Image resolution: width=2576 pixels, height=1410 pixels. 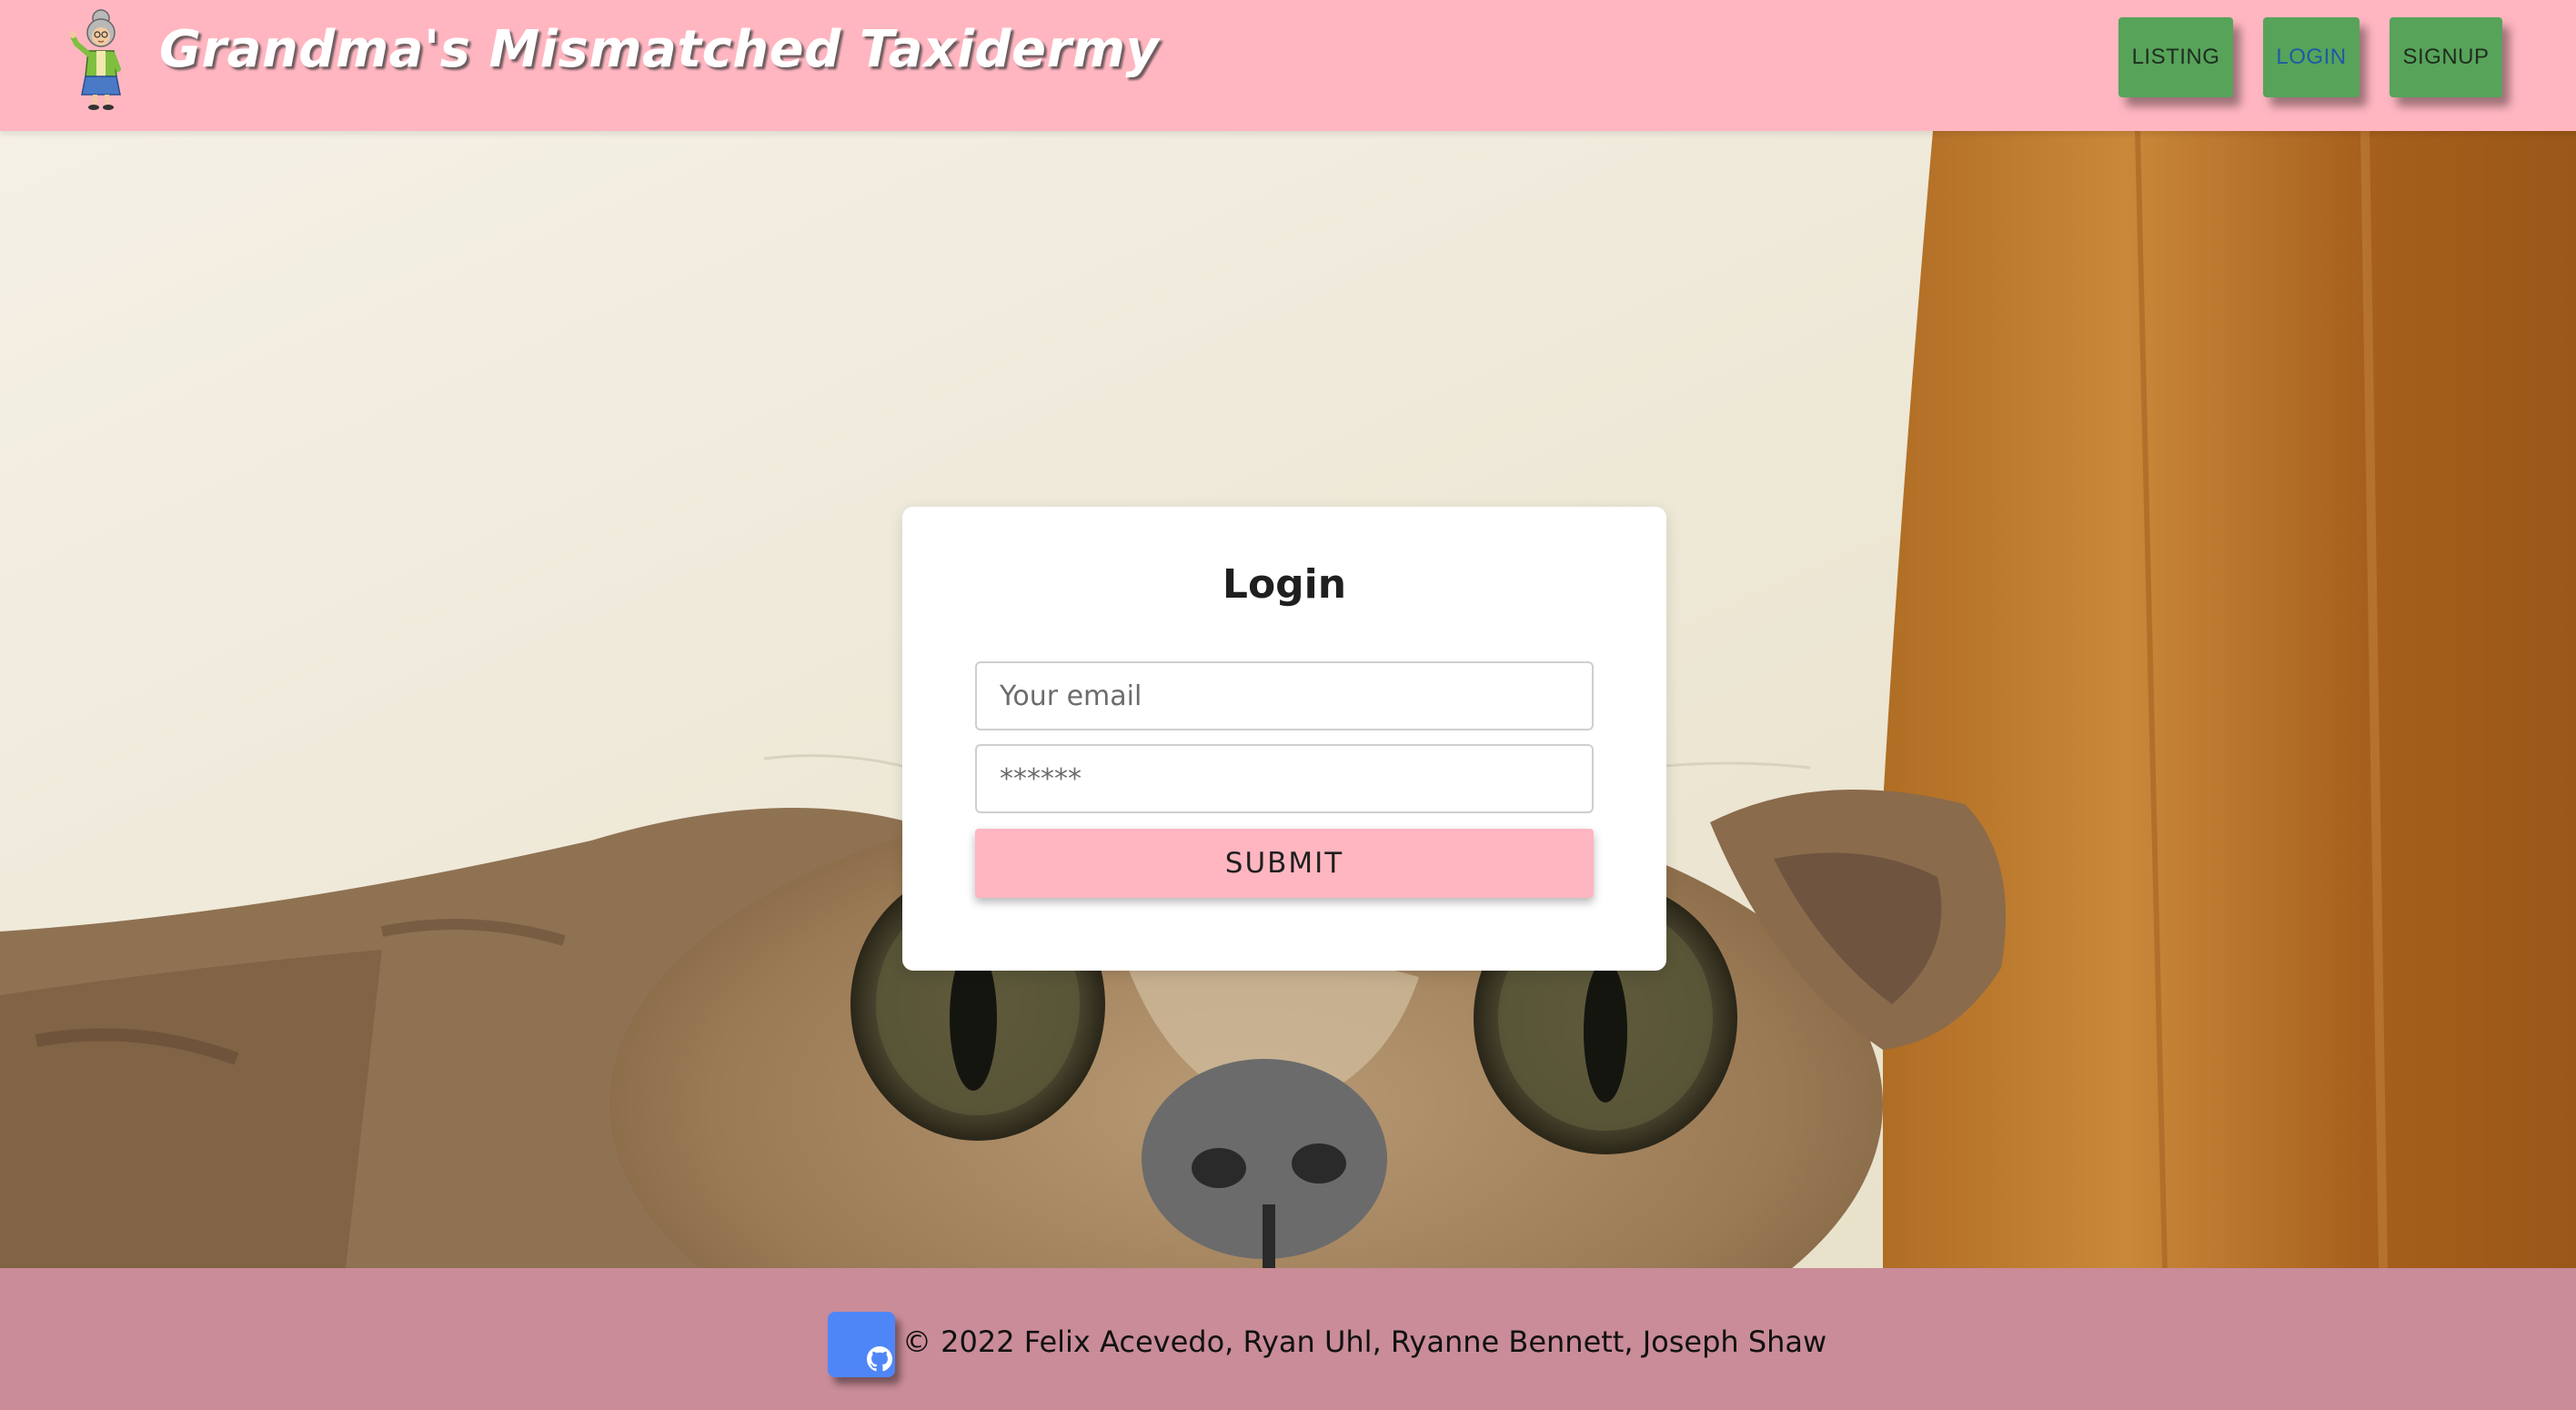 I want to click on nav-login-button: LOGIN, so click(x=2311, y=57).